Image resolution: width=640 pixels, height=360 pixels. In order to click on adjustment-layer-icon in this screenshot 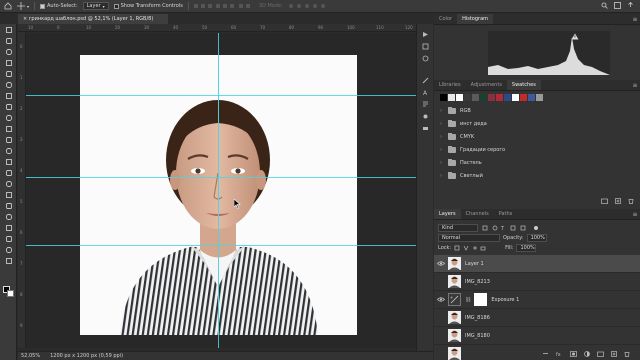, I will do `click(587, 354)`.